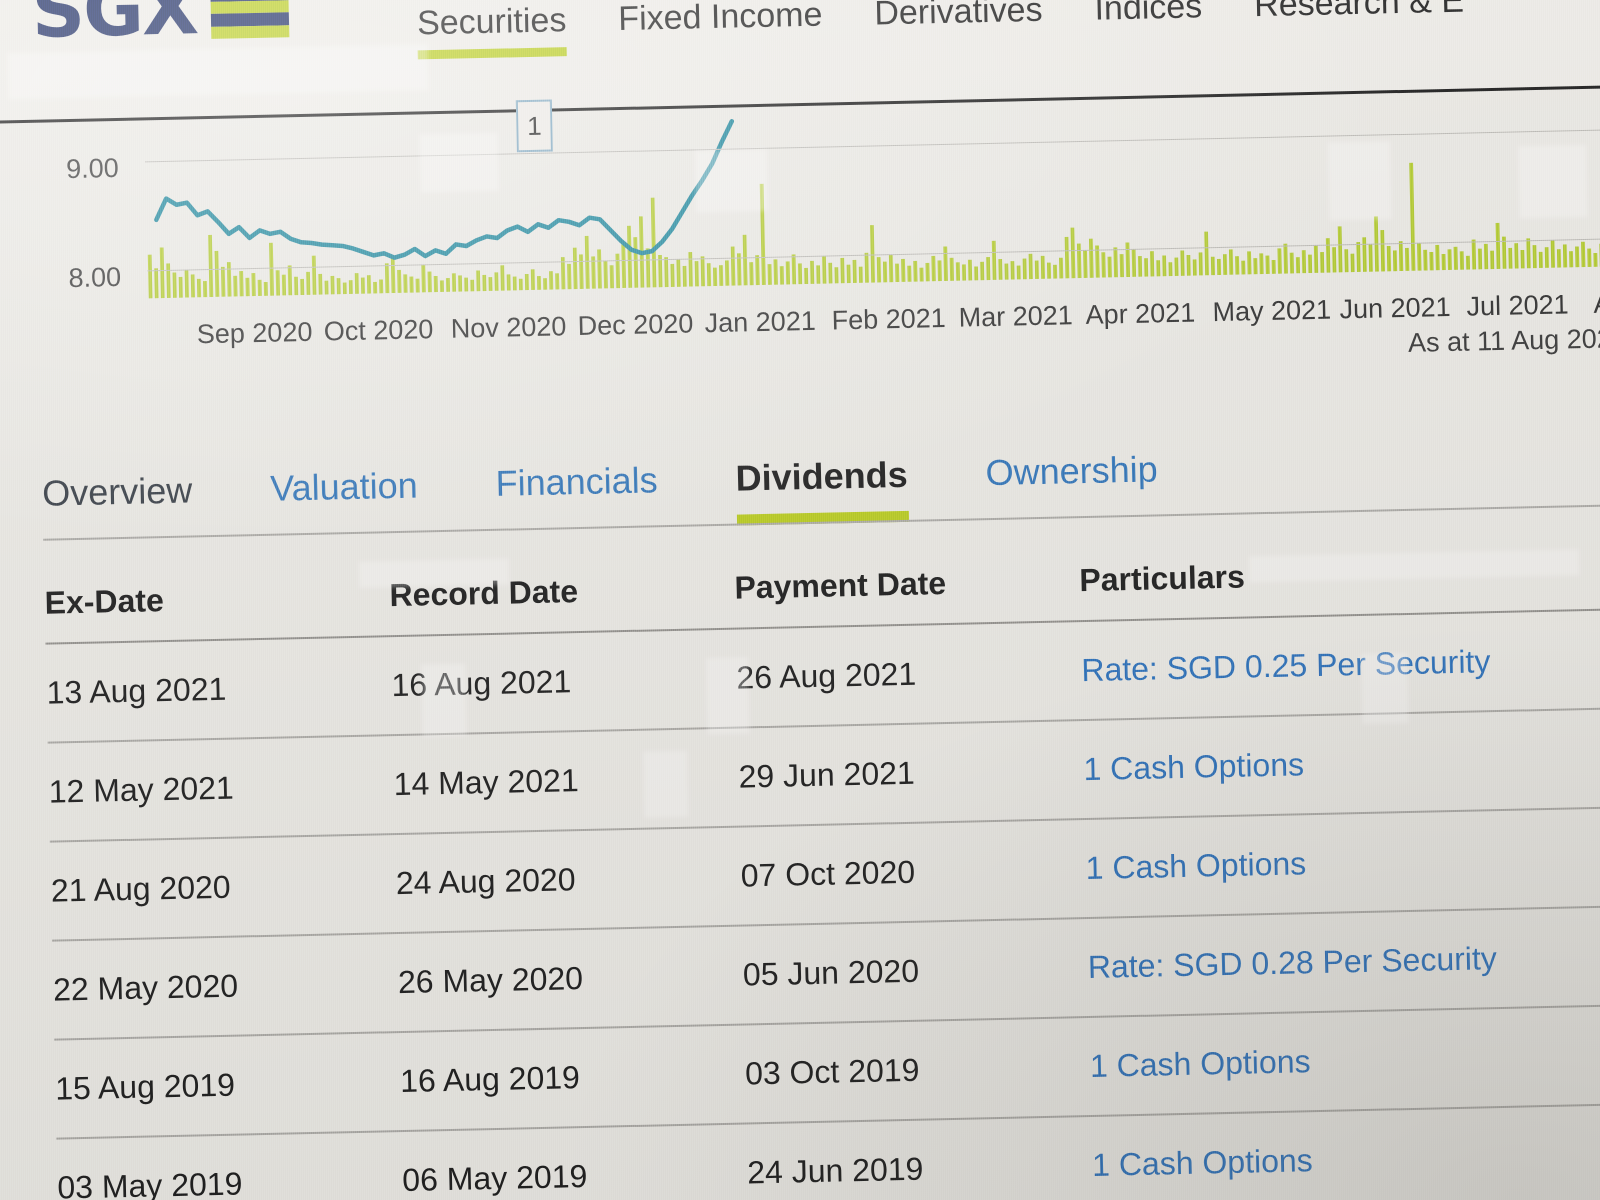 The width and height of the screenshot is (1600, 1200). What do you see at coordinates (492, 30) in the screenshot?
I see `nav-item-securities: Securities` at bounding box center [492, 30].